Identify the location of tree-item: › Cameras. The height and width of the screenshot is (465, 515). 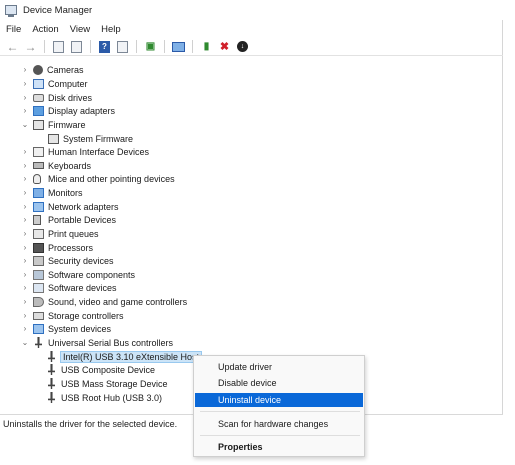
(54, 69).